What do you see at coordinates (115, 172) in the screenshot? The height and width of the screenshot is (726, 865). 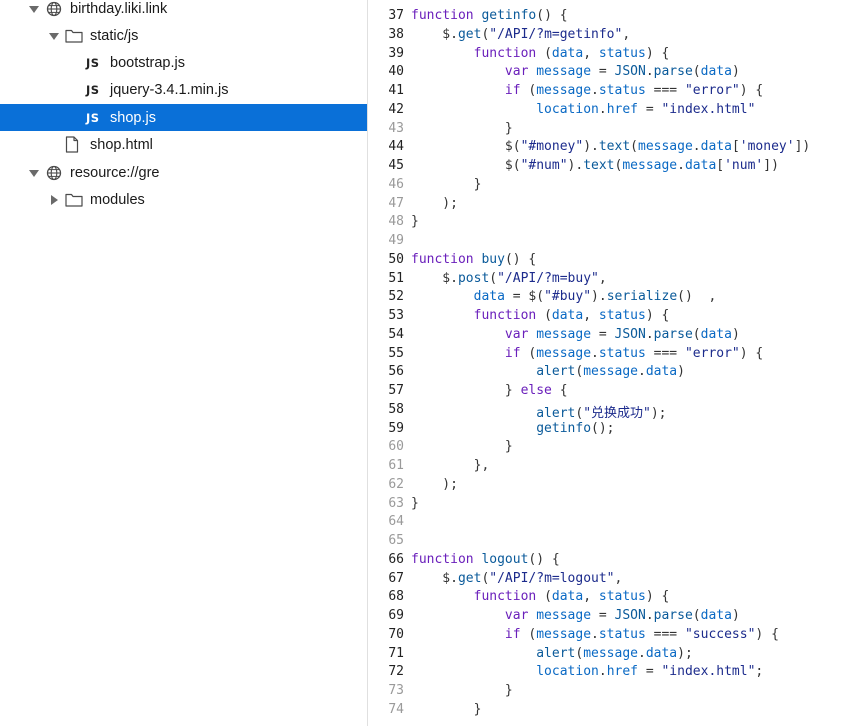 I see `tree-item-label: resource://gre` at bounding box center [115, 172].